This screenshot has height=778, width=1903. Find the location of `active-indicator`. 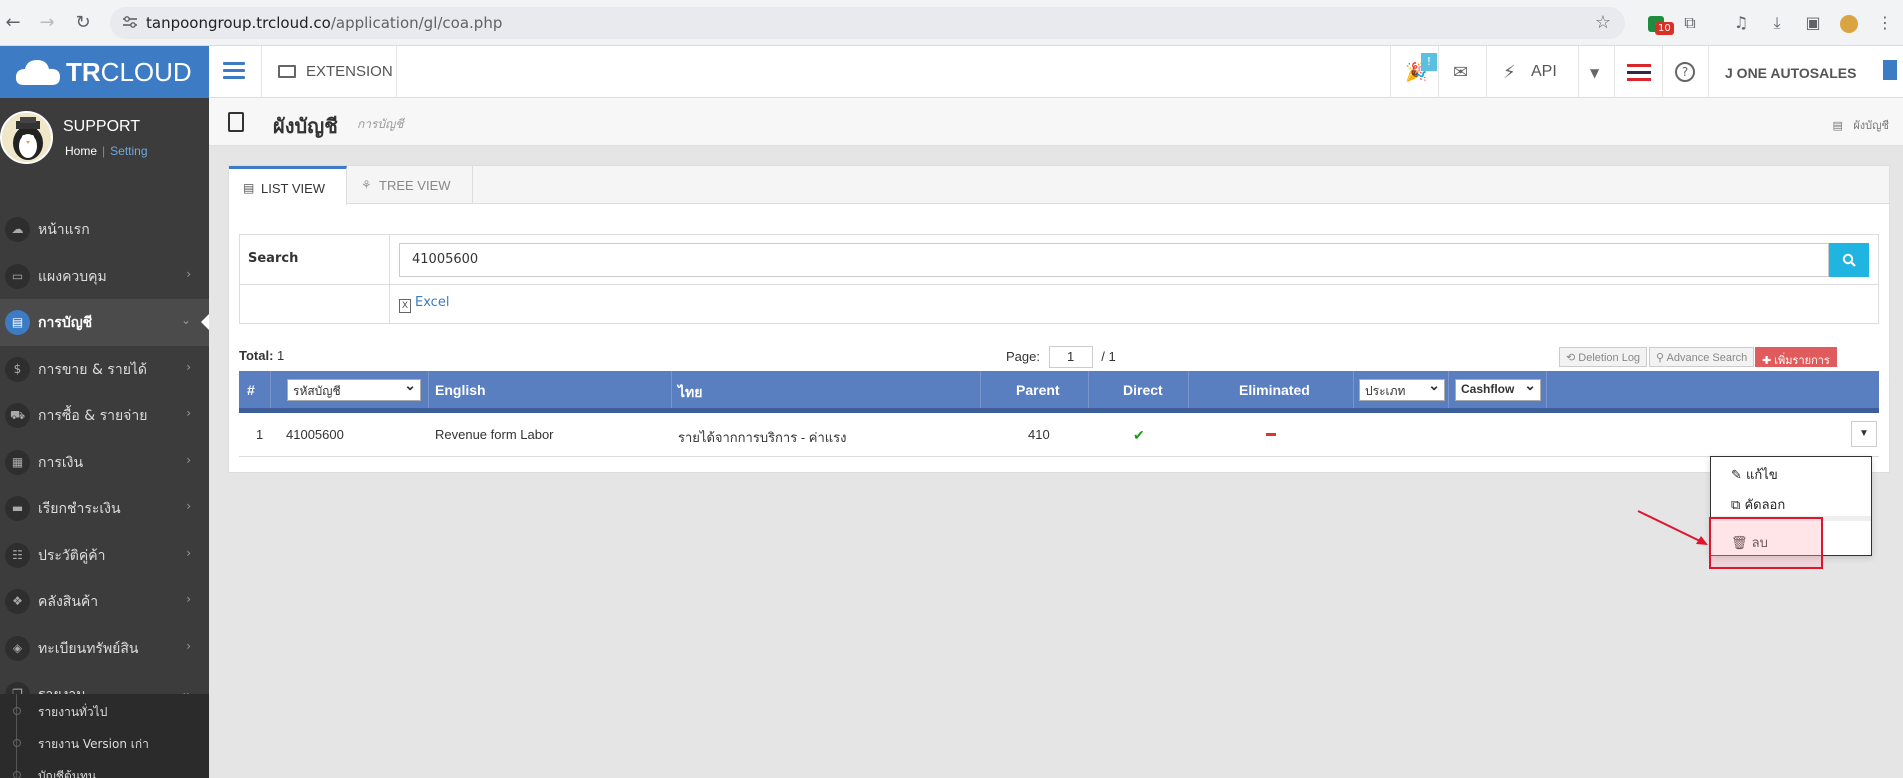

active-indicator is located at coordinates (205, 322).